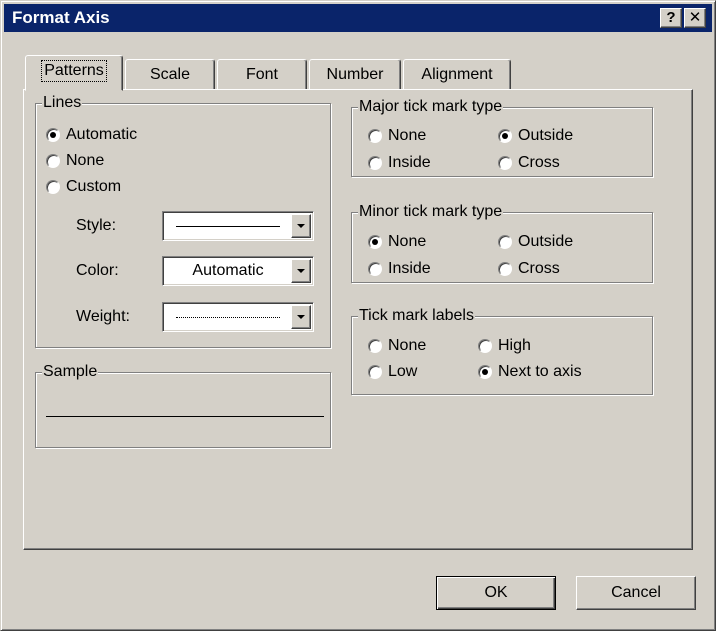 This screenshot has height=631, width=716. I want to click on minor-inside-radio: Inside, so click(399, 269).